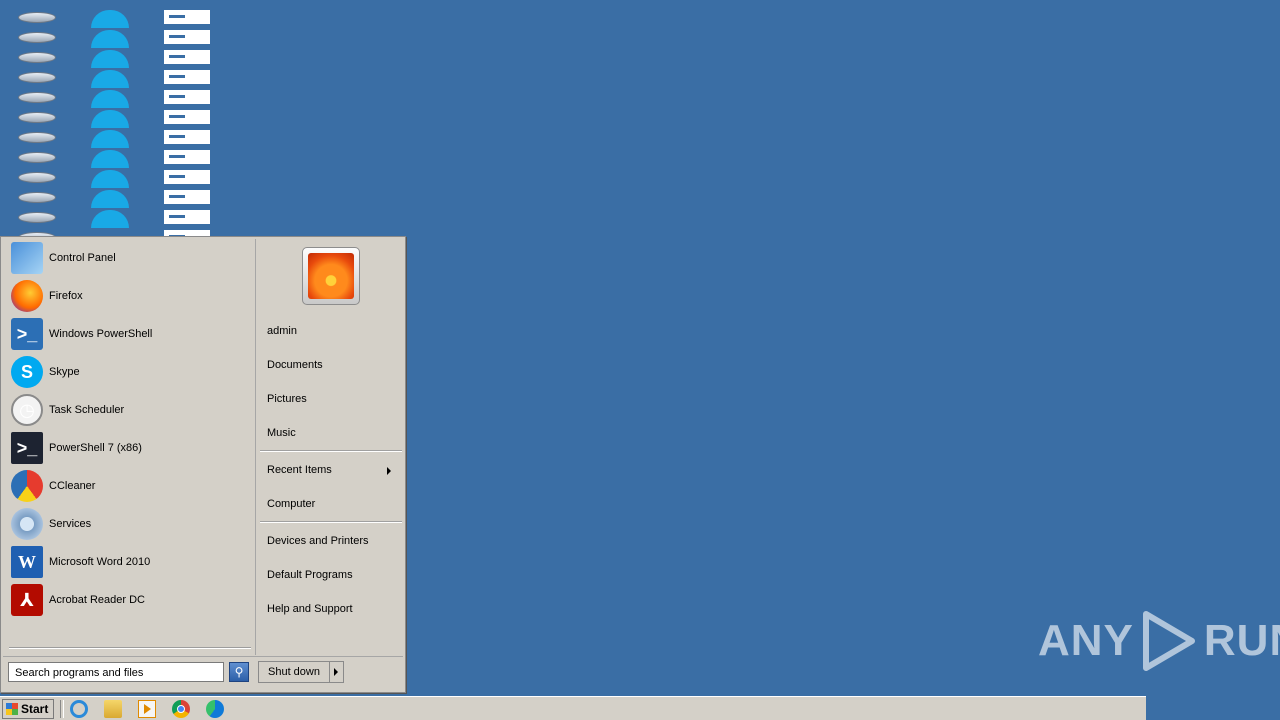  I want to click on recent-items-label: Recent Items, so click(299, 470).